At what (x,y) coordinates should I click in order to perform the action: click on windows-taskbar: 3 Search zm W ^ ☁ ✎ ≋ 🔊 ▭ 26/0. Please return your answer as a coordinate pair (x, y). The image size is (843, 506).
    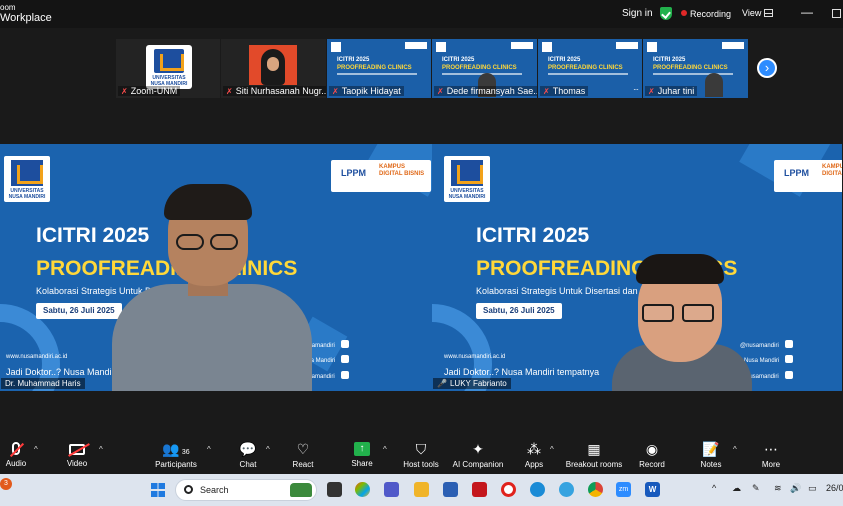
    Looking at the image, I should click on (421, 490).